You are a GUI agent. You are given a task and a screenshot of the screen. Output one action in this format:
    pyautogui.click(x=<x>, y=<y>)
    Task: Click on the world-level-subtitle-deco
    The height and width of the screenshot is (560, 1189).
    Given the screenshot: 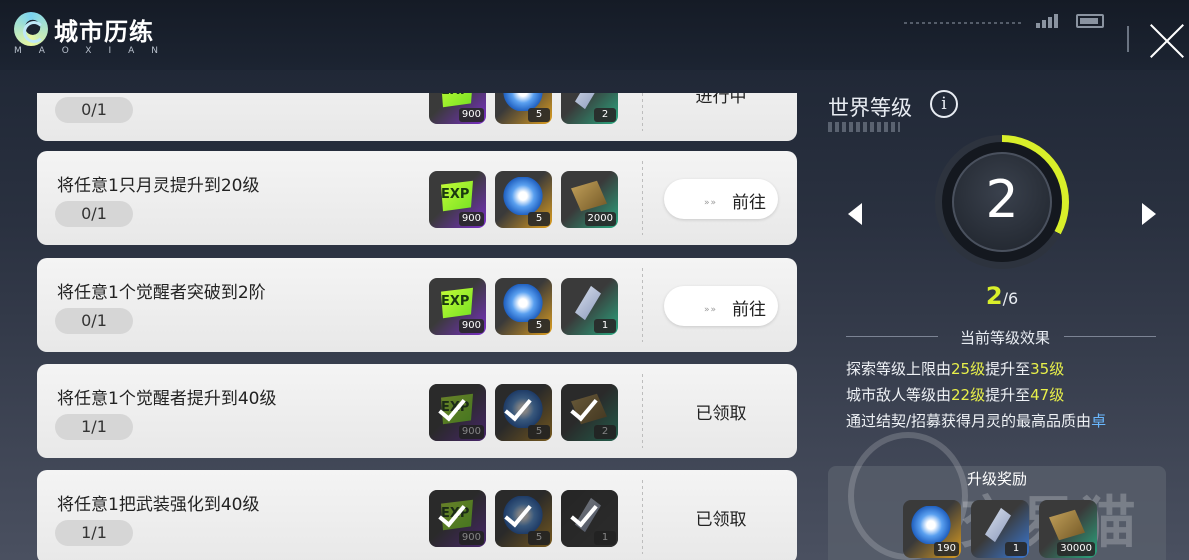 What is the action you would take?
    pyautogui.click(x=864, y=127)
    